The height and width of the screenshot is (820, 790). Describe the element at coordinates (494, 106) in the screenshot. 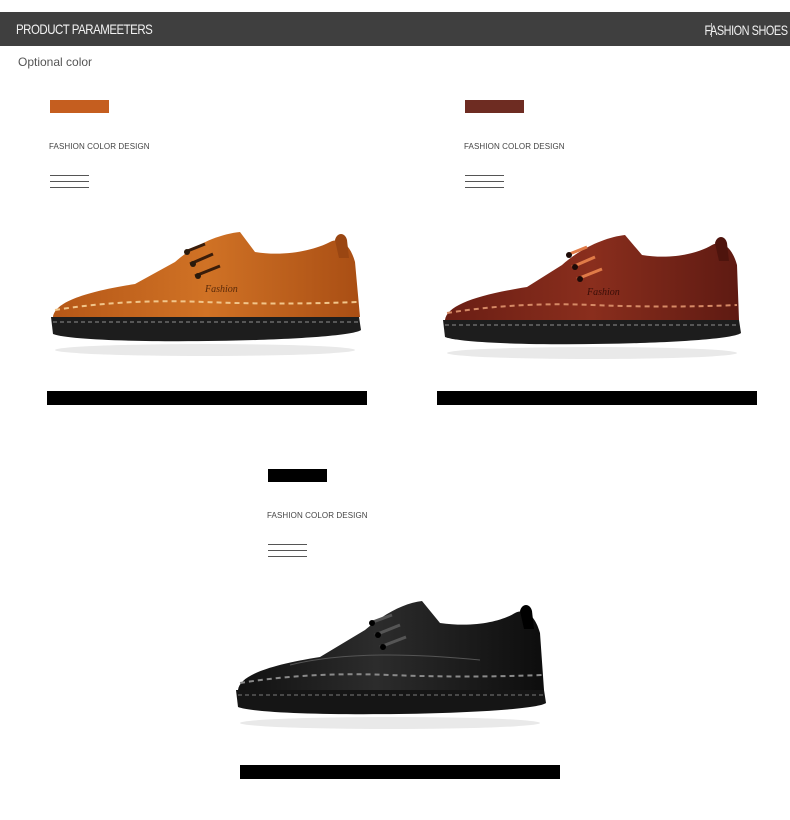

I see `color-swatch-dark-brown` at that location.